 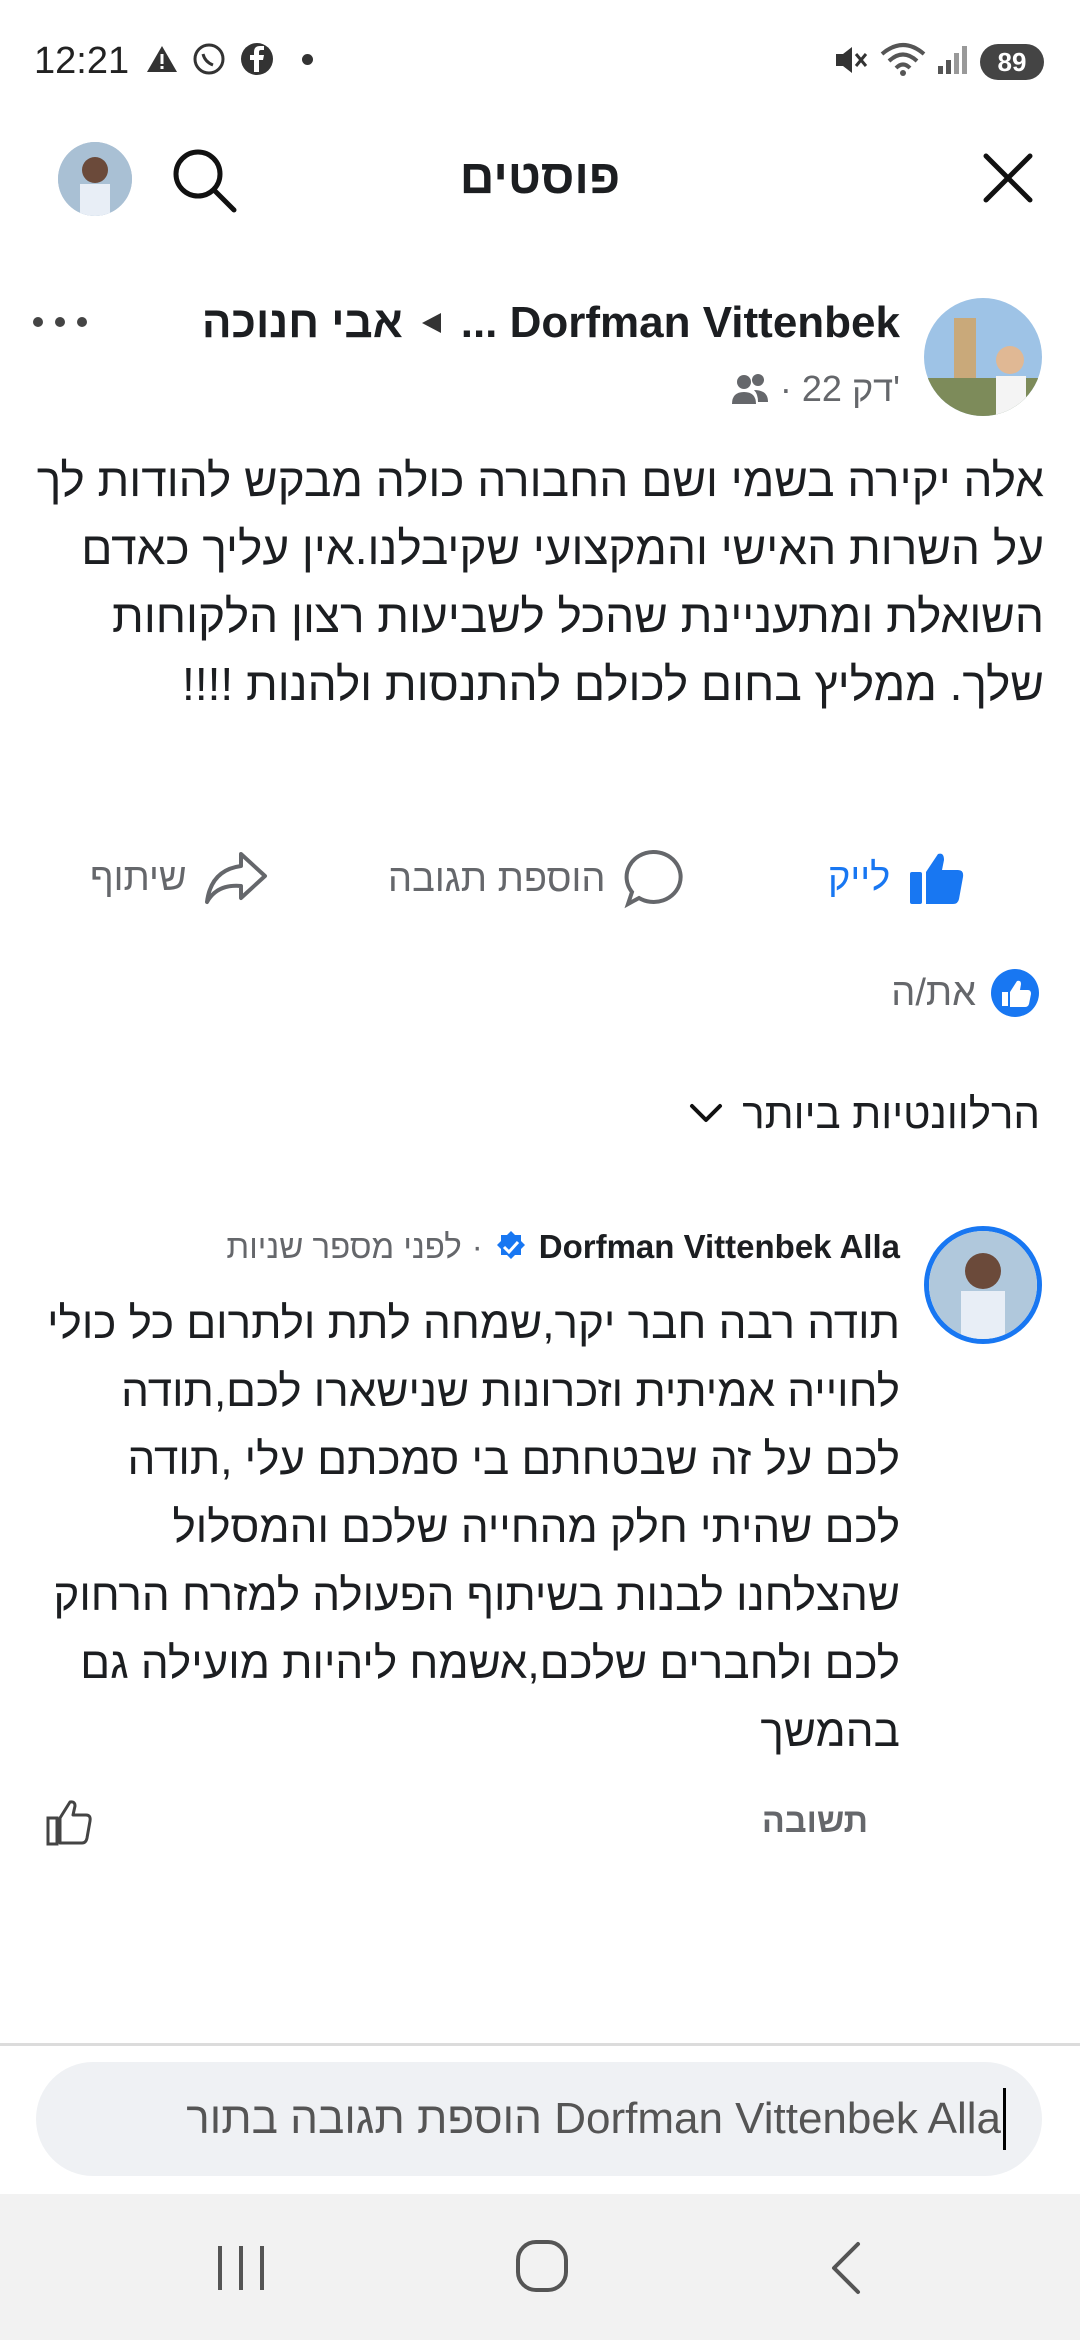 I want to click on comment-header: לפני מספר שניות · Dorfman Vittenbek Alla, so click(x=563, y=1247).